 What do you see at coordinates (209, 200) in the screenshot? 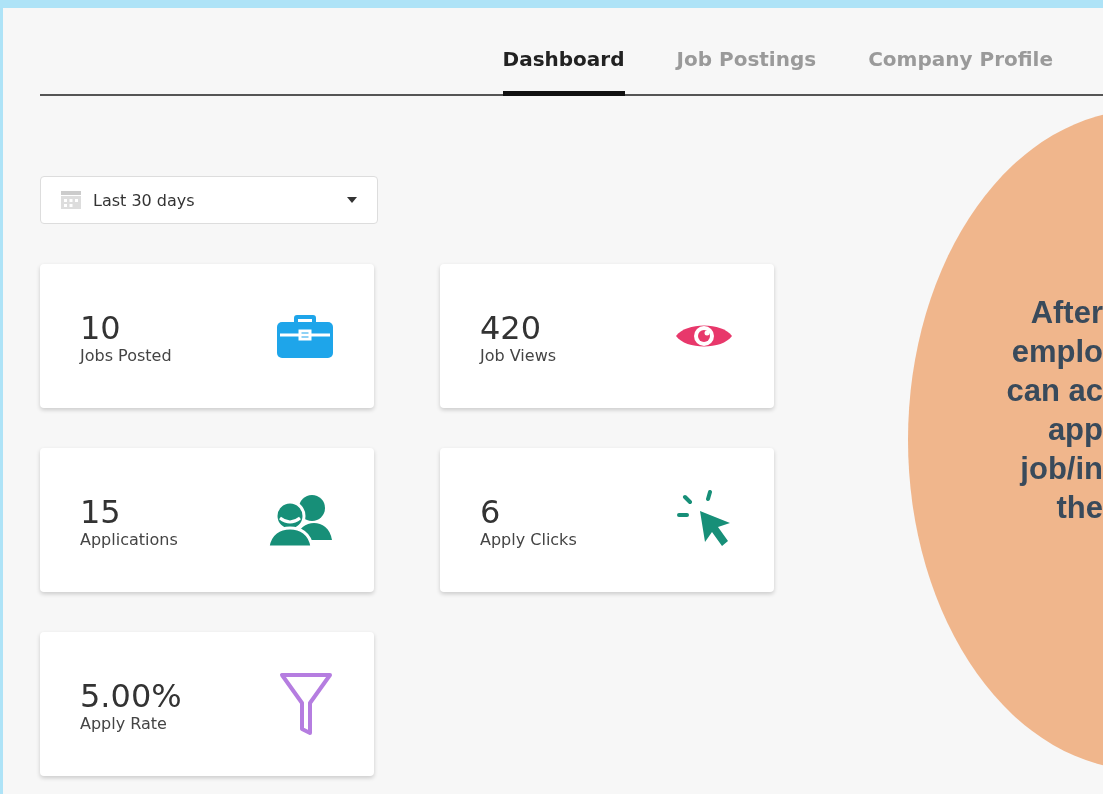
I see `date-range-dropdown: Last 30 days` at bounding box center [209, 200].